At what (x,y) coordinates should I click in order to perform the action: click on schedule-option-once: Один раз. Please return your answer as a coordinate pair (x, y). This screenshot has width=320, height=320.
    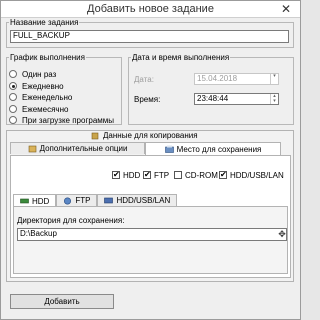
    Looking at the image, I should click on (32, 74).